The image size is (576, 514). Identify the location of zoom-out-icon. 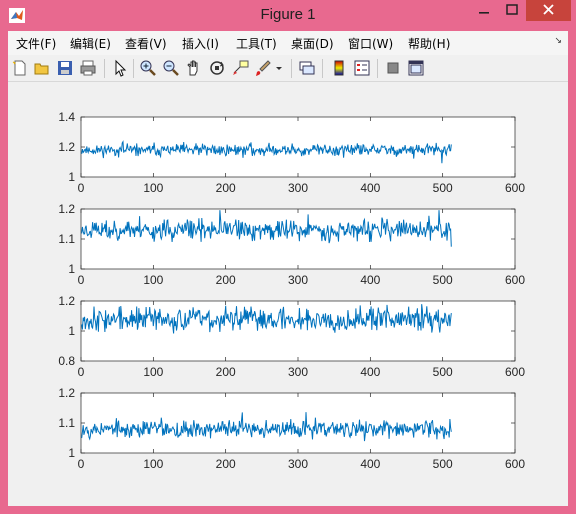
(171, 68).